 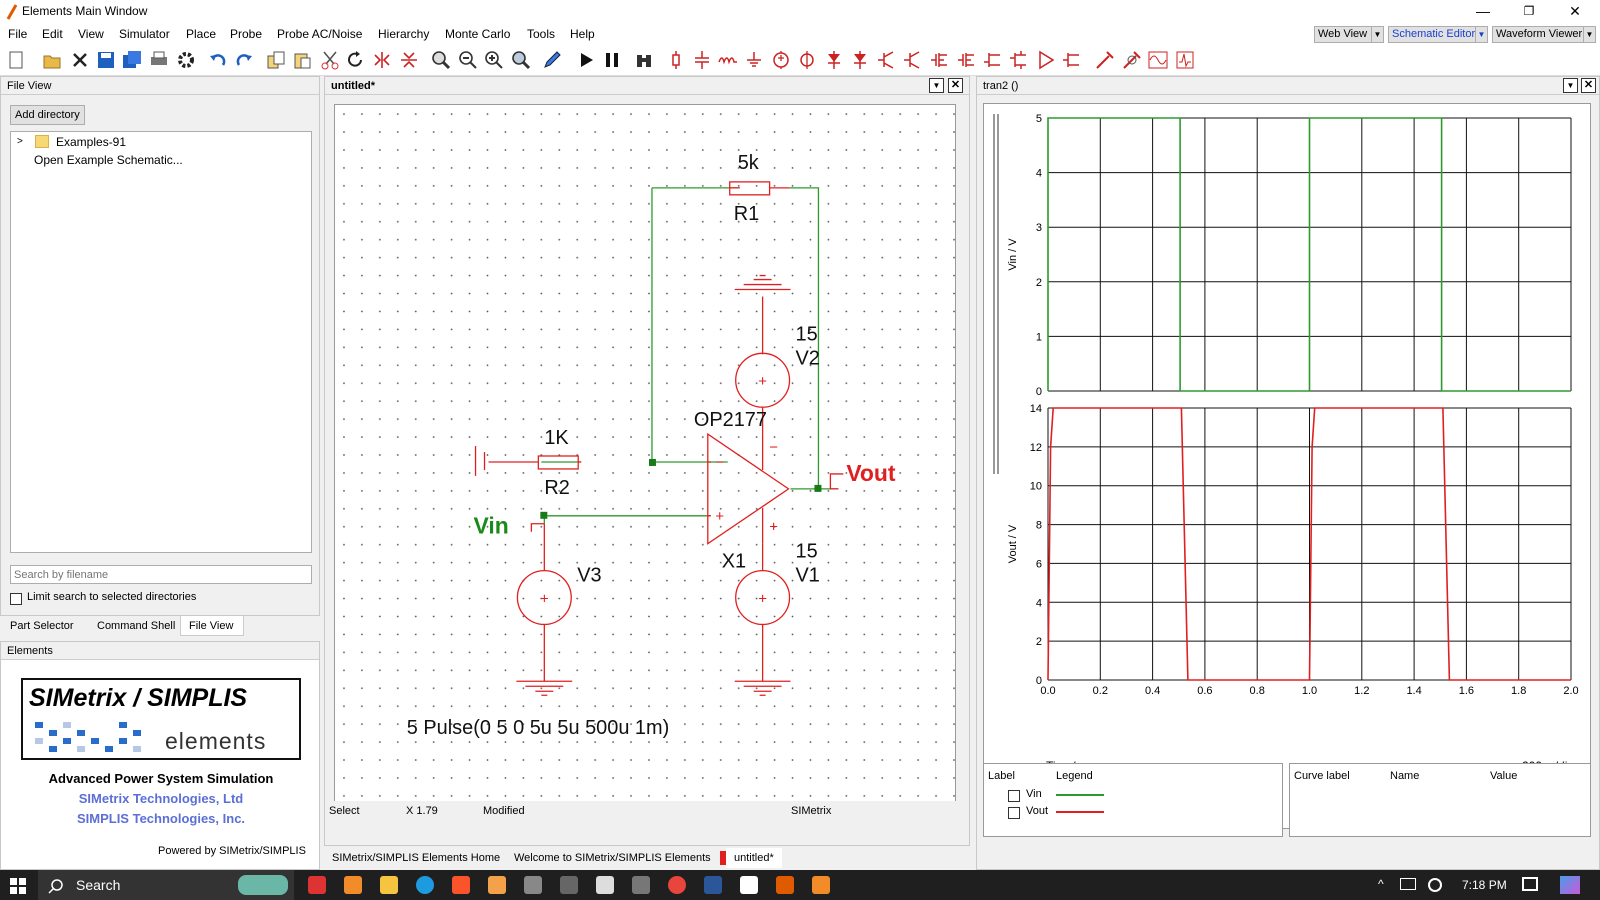 What do you see at coordinates (1544, 34) in the screenshot?
I see `waveform-viewer-button: Waveform Viewer ▼` at bounding box center [1544, 34].